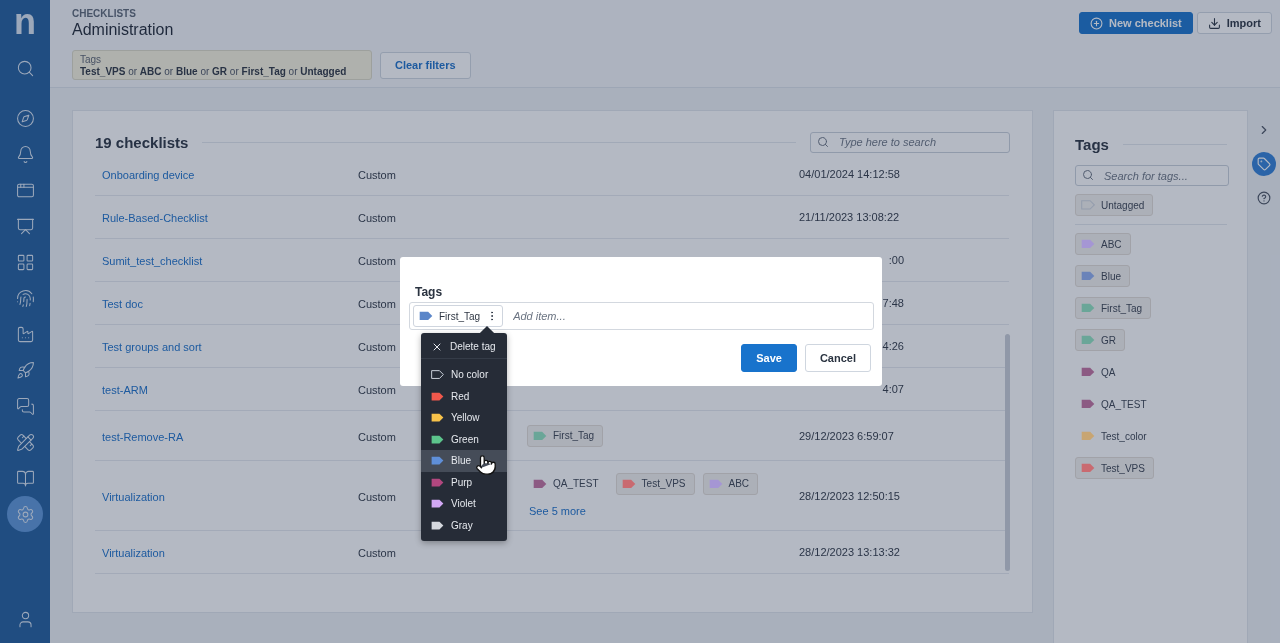 This screenshot has height=643, width=1280. Describe the element at coordinates (25, 298) in the screenshot. I see `fingerprint-icon` at that location.